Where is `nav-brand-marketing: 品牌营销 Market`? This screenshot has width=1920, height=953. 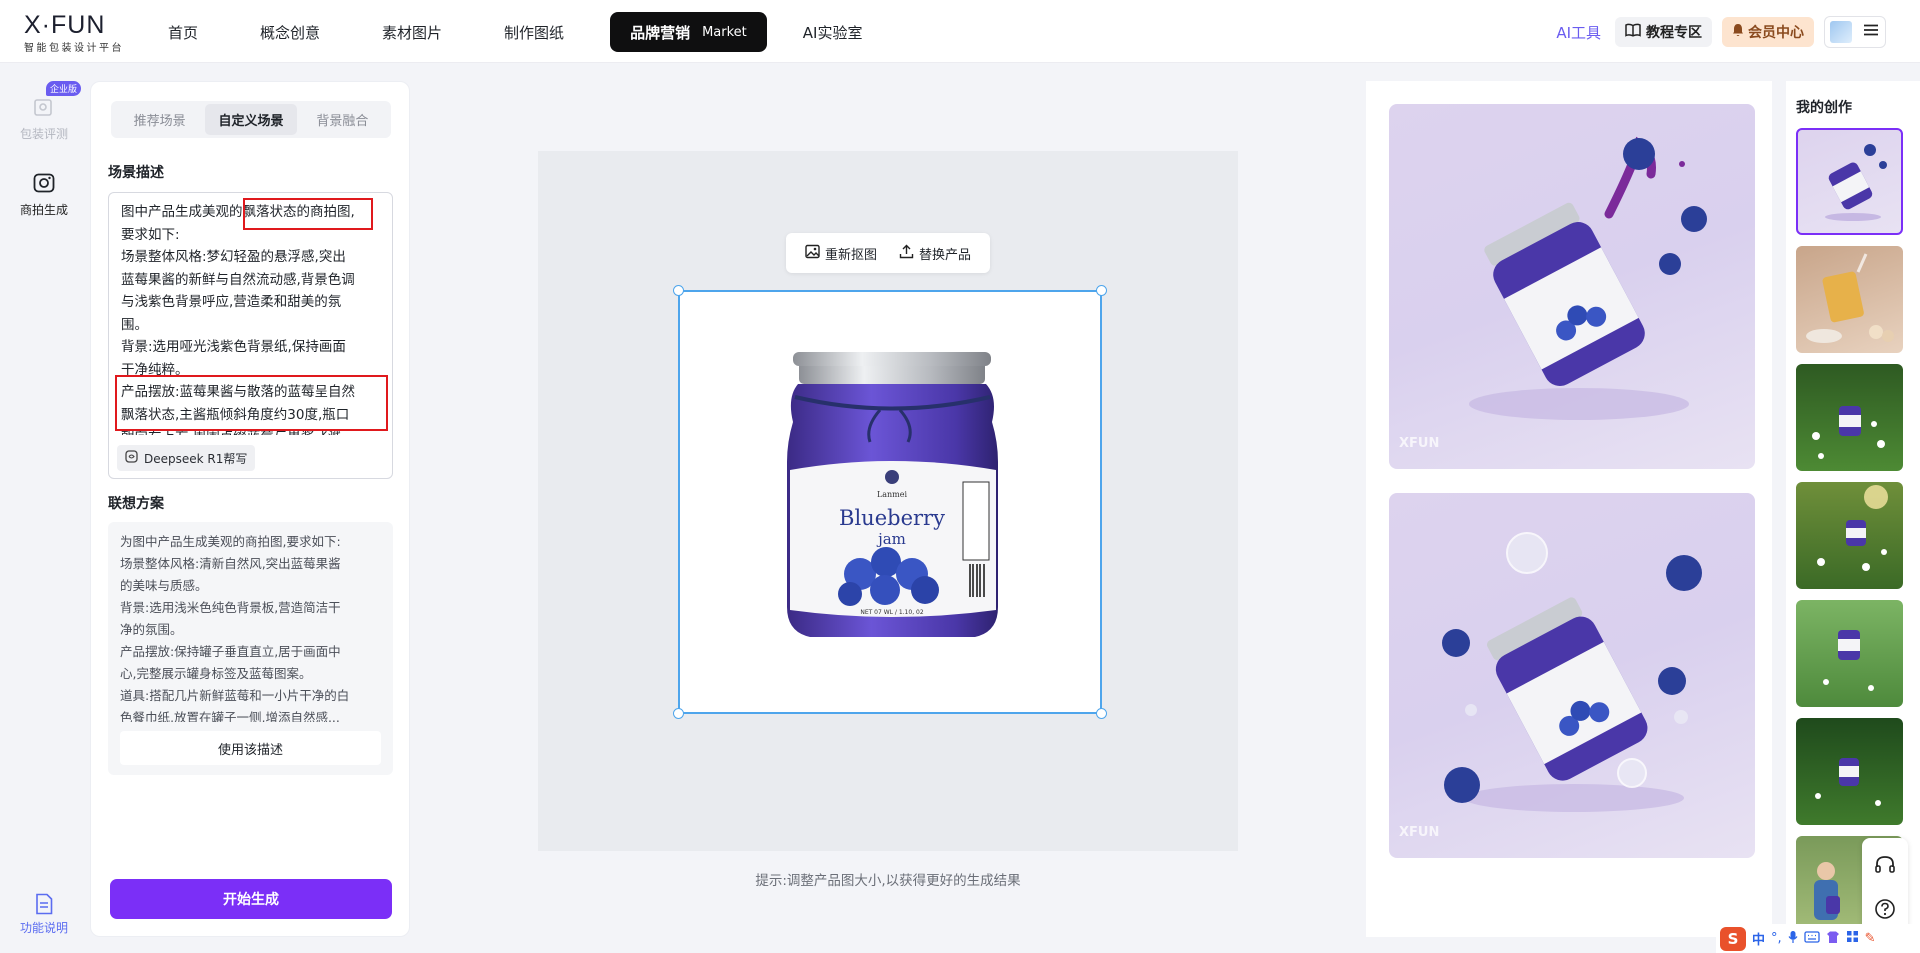
nav-brand-marketing: 品牌营销 Market is located at coordinates (688, 32).